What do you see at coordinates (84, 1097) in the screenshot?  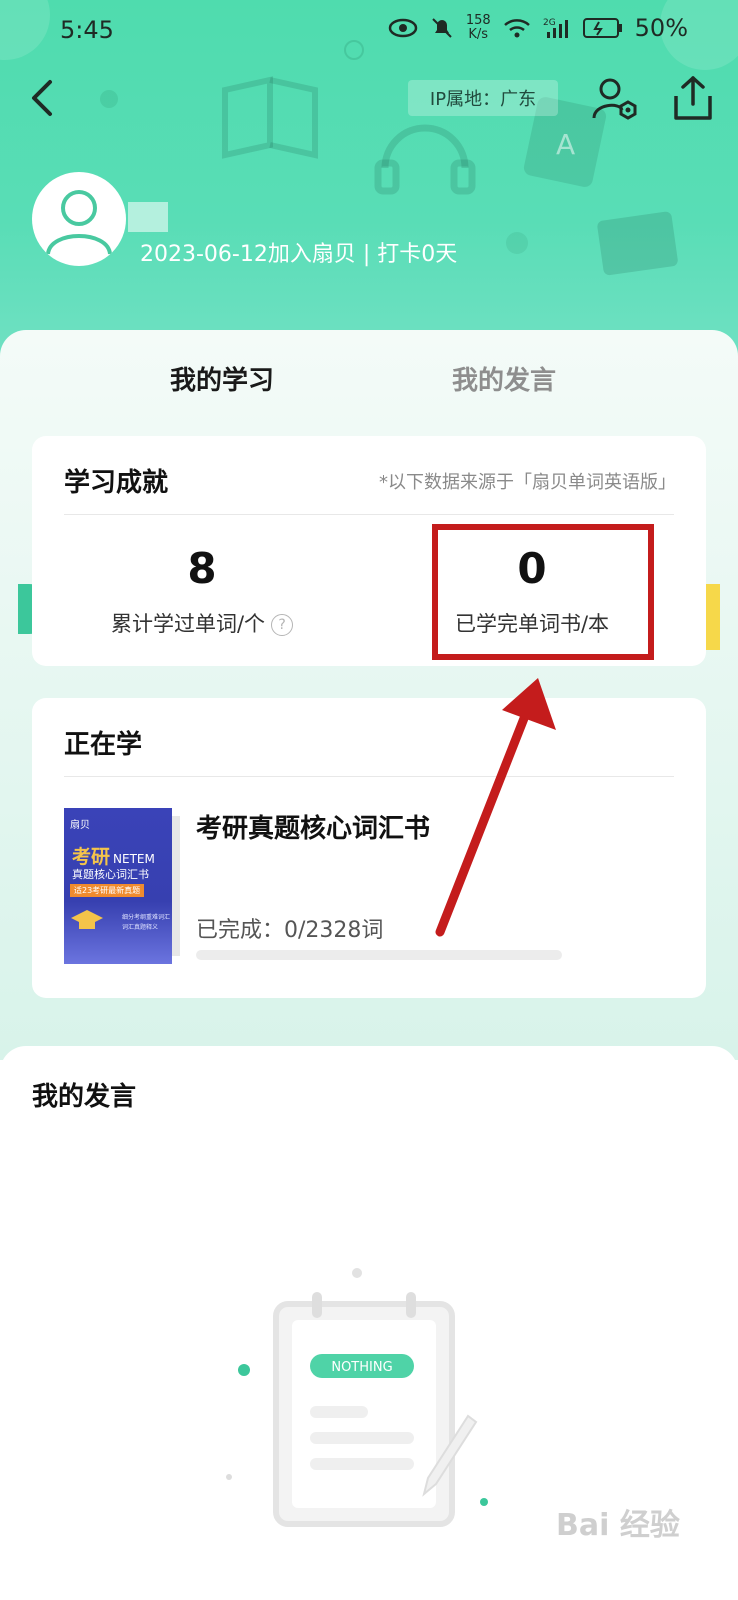 I see `posts-title: 我的发言` at bounding box center [84, 1097].